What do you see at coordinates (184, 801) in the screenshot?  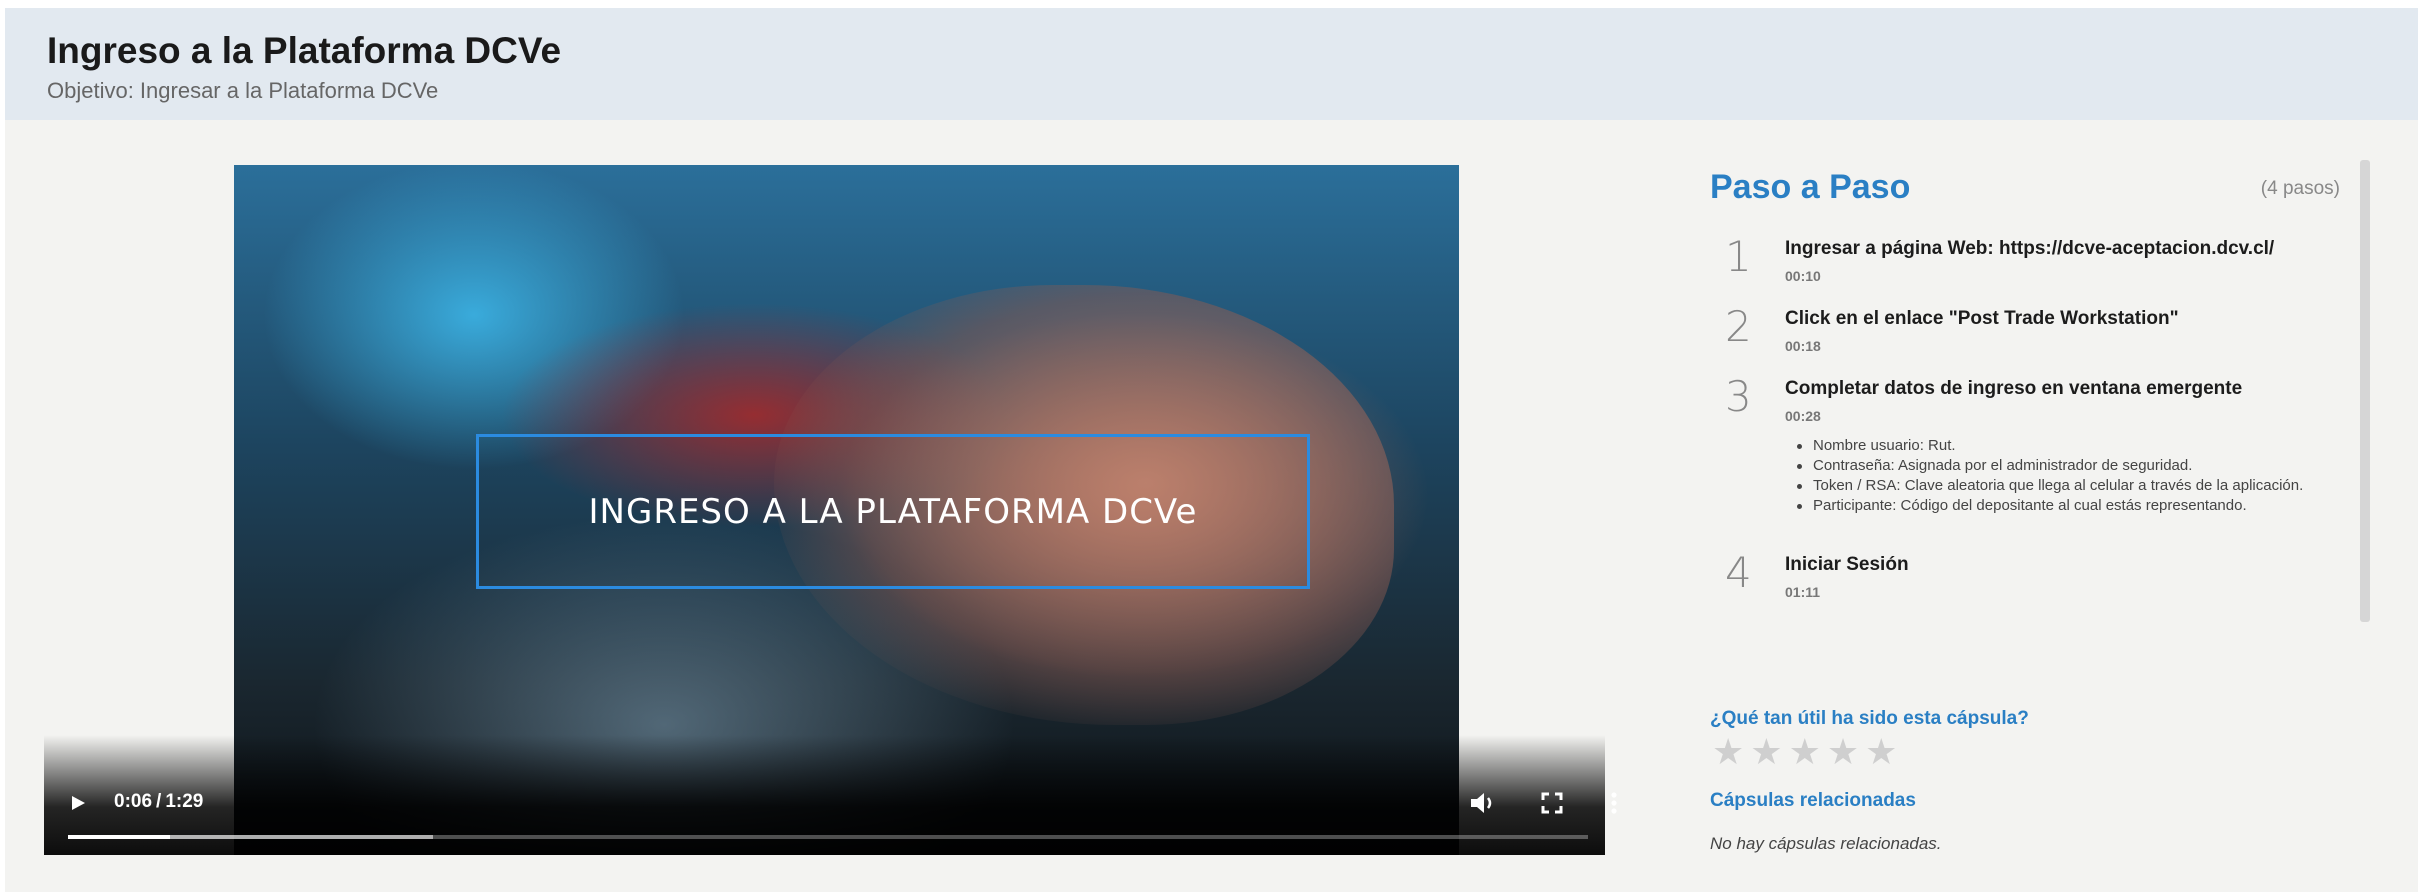 I see `duration: 1:29` at bounding box center [184, 801].